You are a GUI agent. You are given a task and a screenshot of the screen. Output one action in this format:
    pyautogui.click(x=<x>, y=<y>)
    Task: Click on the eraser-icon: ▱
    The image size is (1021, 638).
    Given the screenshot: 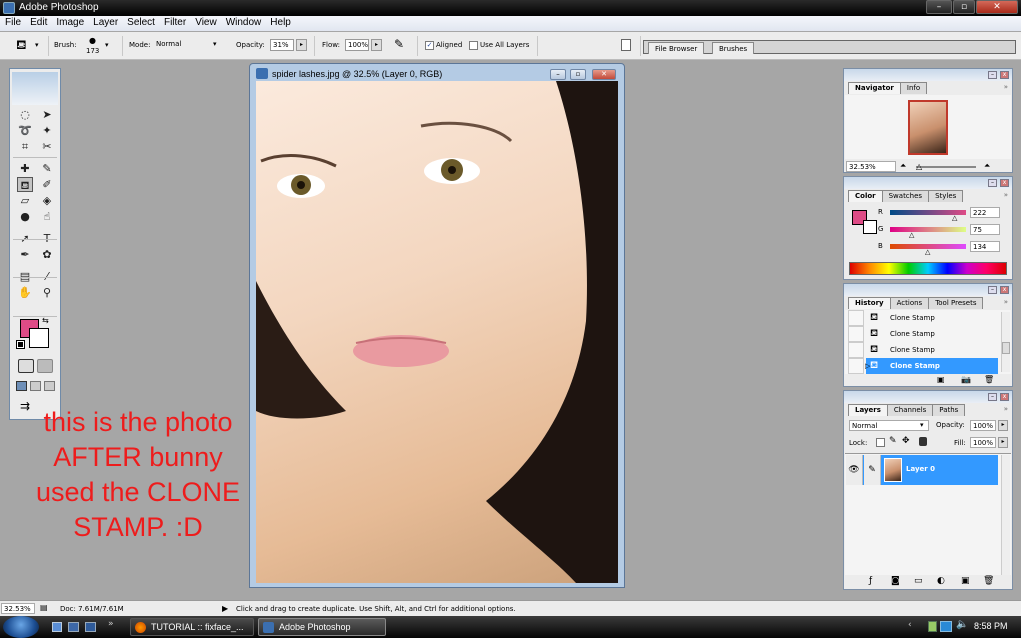 What is the action you would take?
    pyautogui.click(x=25, y=200)
    